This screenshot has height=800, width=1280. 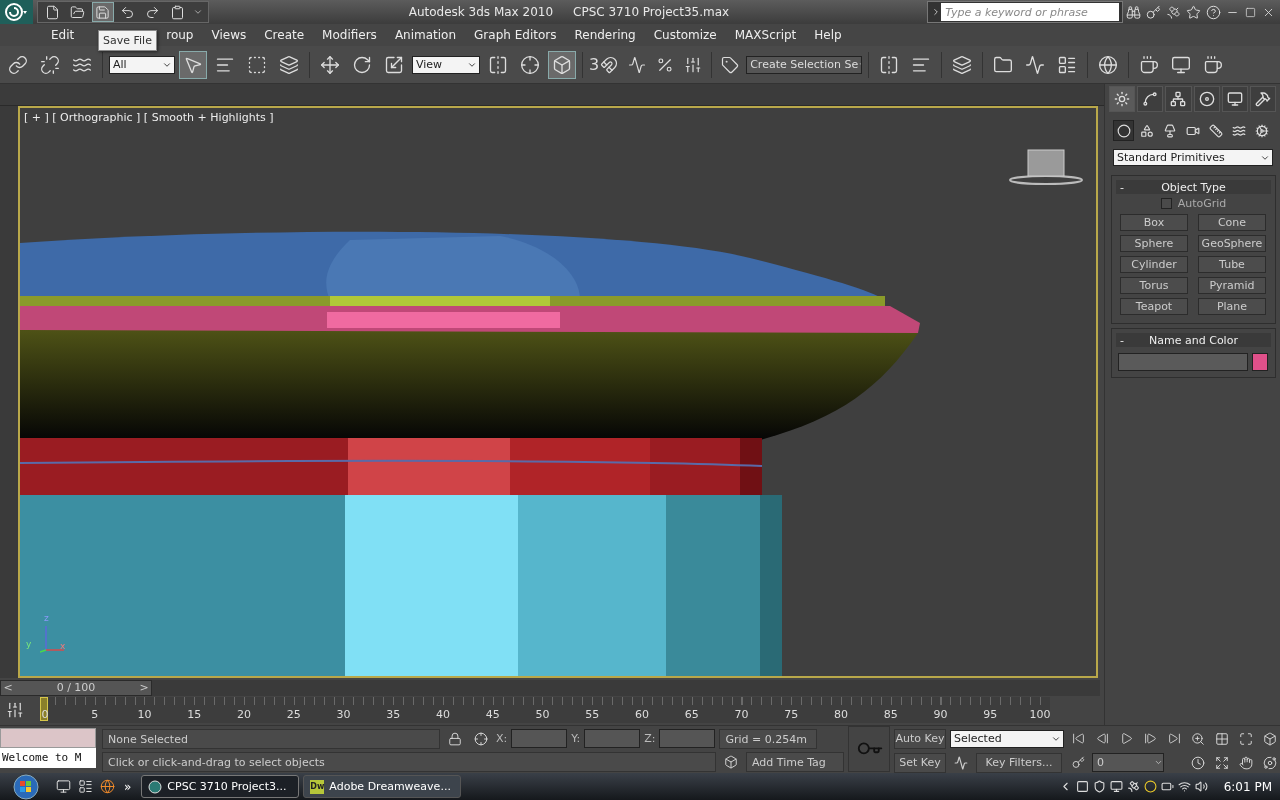 I want to click on more-icon: », so click(x=128, y=786).